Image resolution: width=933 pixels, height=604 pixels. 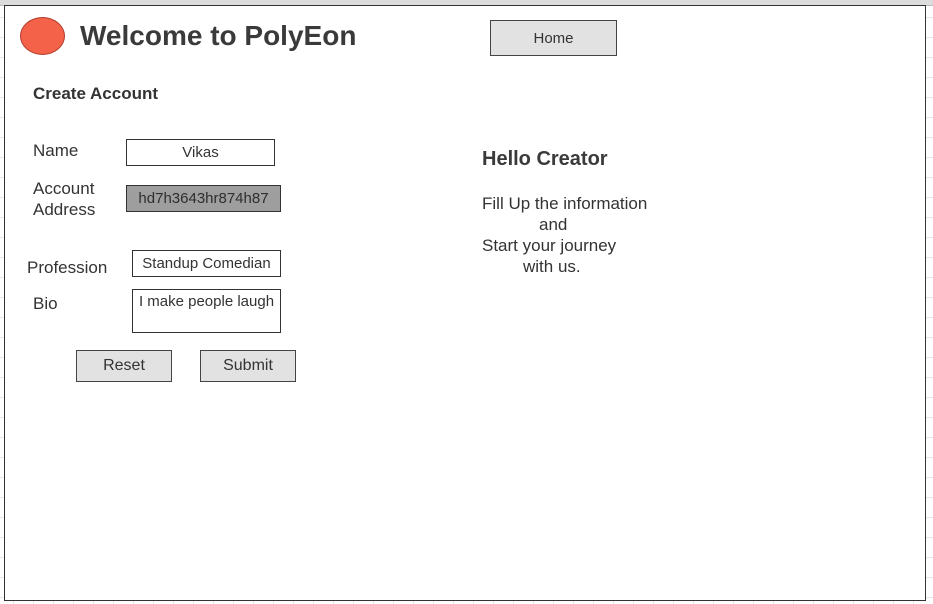 I want to click on name-field, so click(x=200, y=152).